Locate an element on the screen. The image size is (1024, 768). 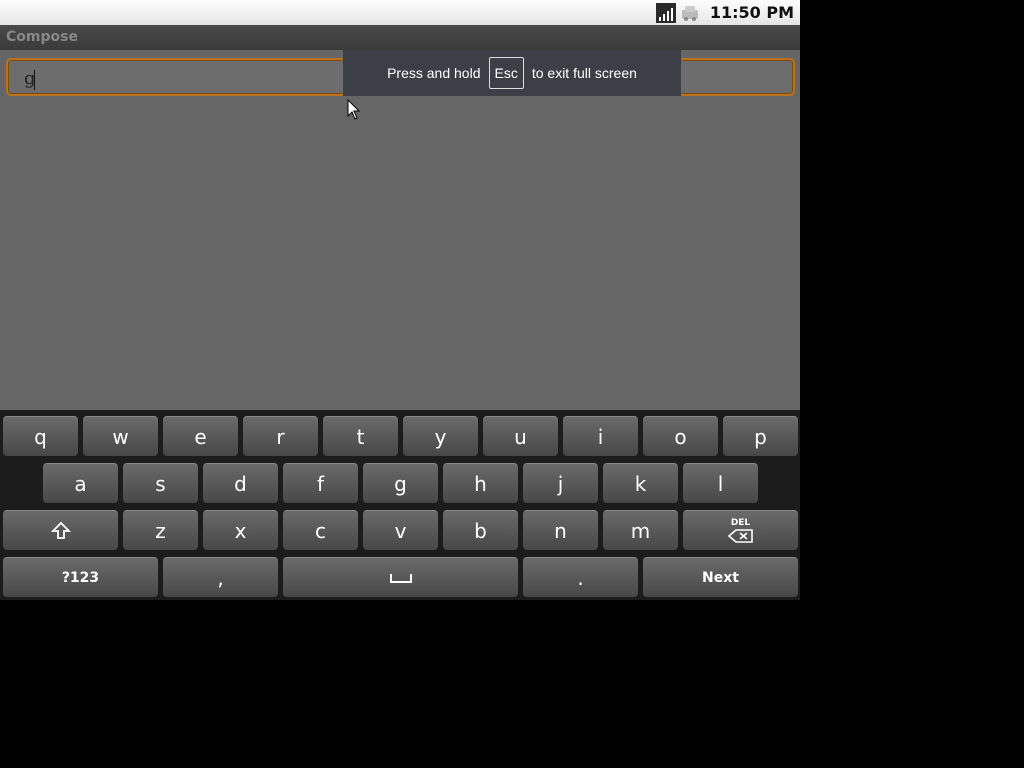
key-r: r is located at coordinates (280, 436).